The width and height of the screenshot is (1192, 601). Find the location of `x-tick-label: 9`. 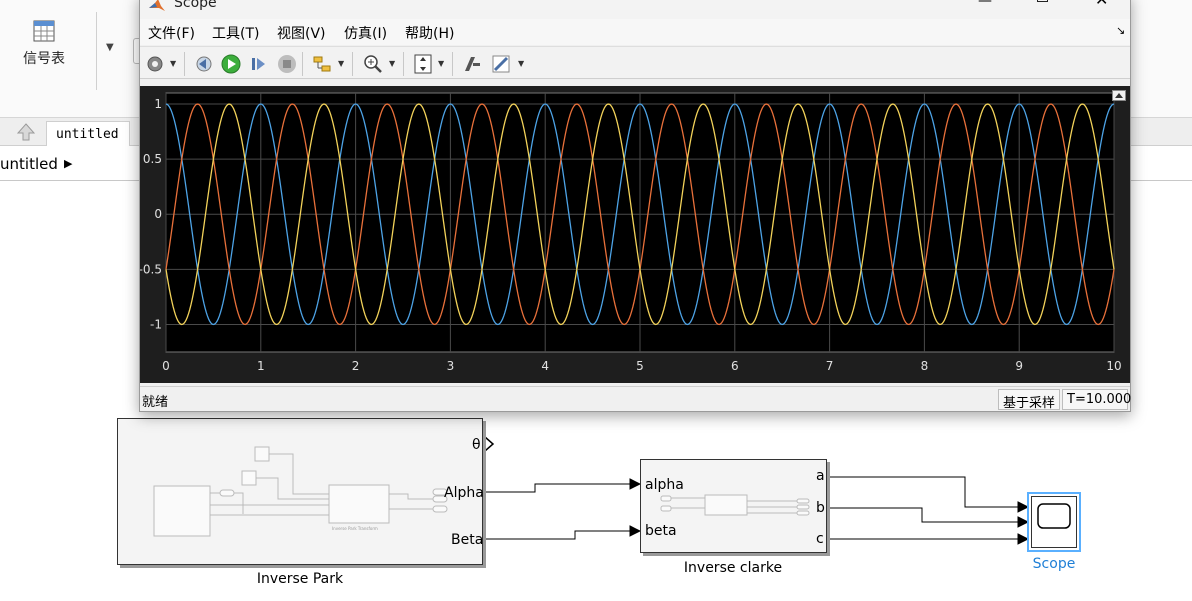

x-tick-label: 9 is located at coordinates (1019, 366).